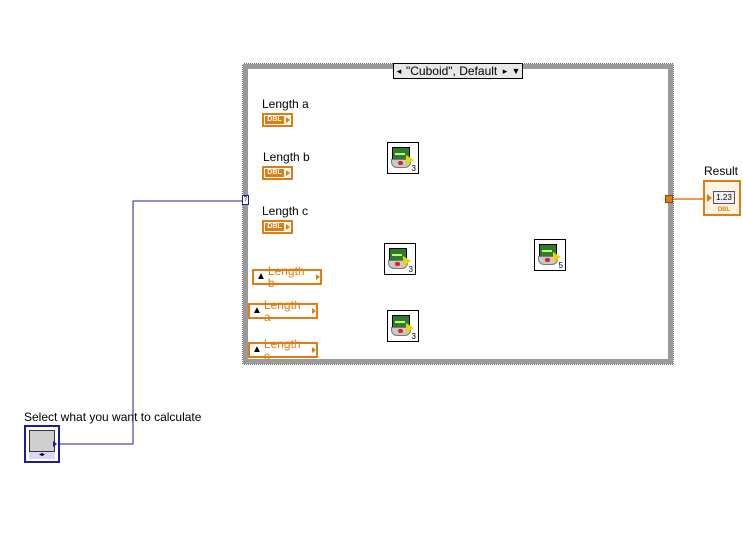  What do you see at coordinates (721, 171) in the screenshot?
I see `result-label: Result` at bounding box center [721, 171].